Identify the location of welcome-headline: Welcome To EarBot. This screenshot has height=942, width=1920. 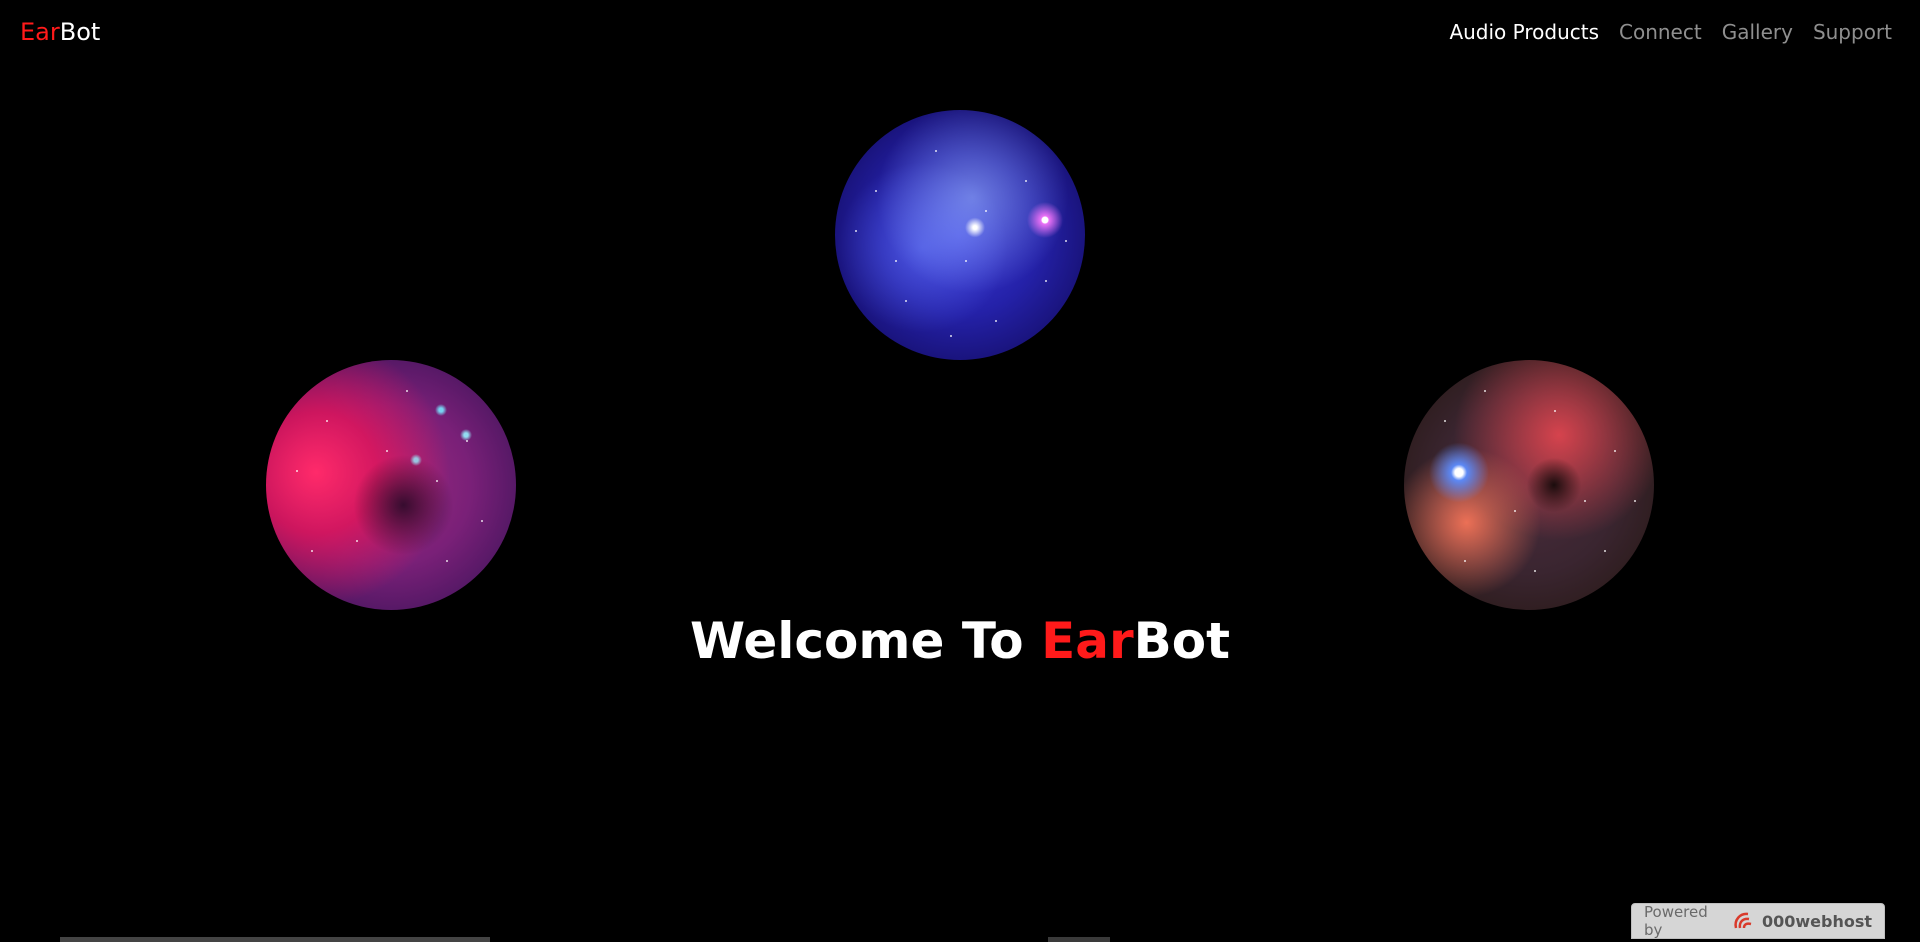
(960, 641).